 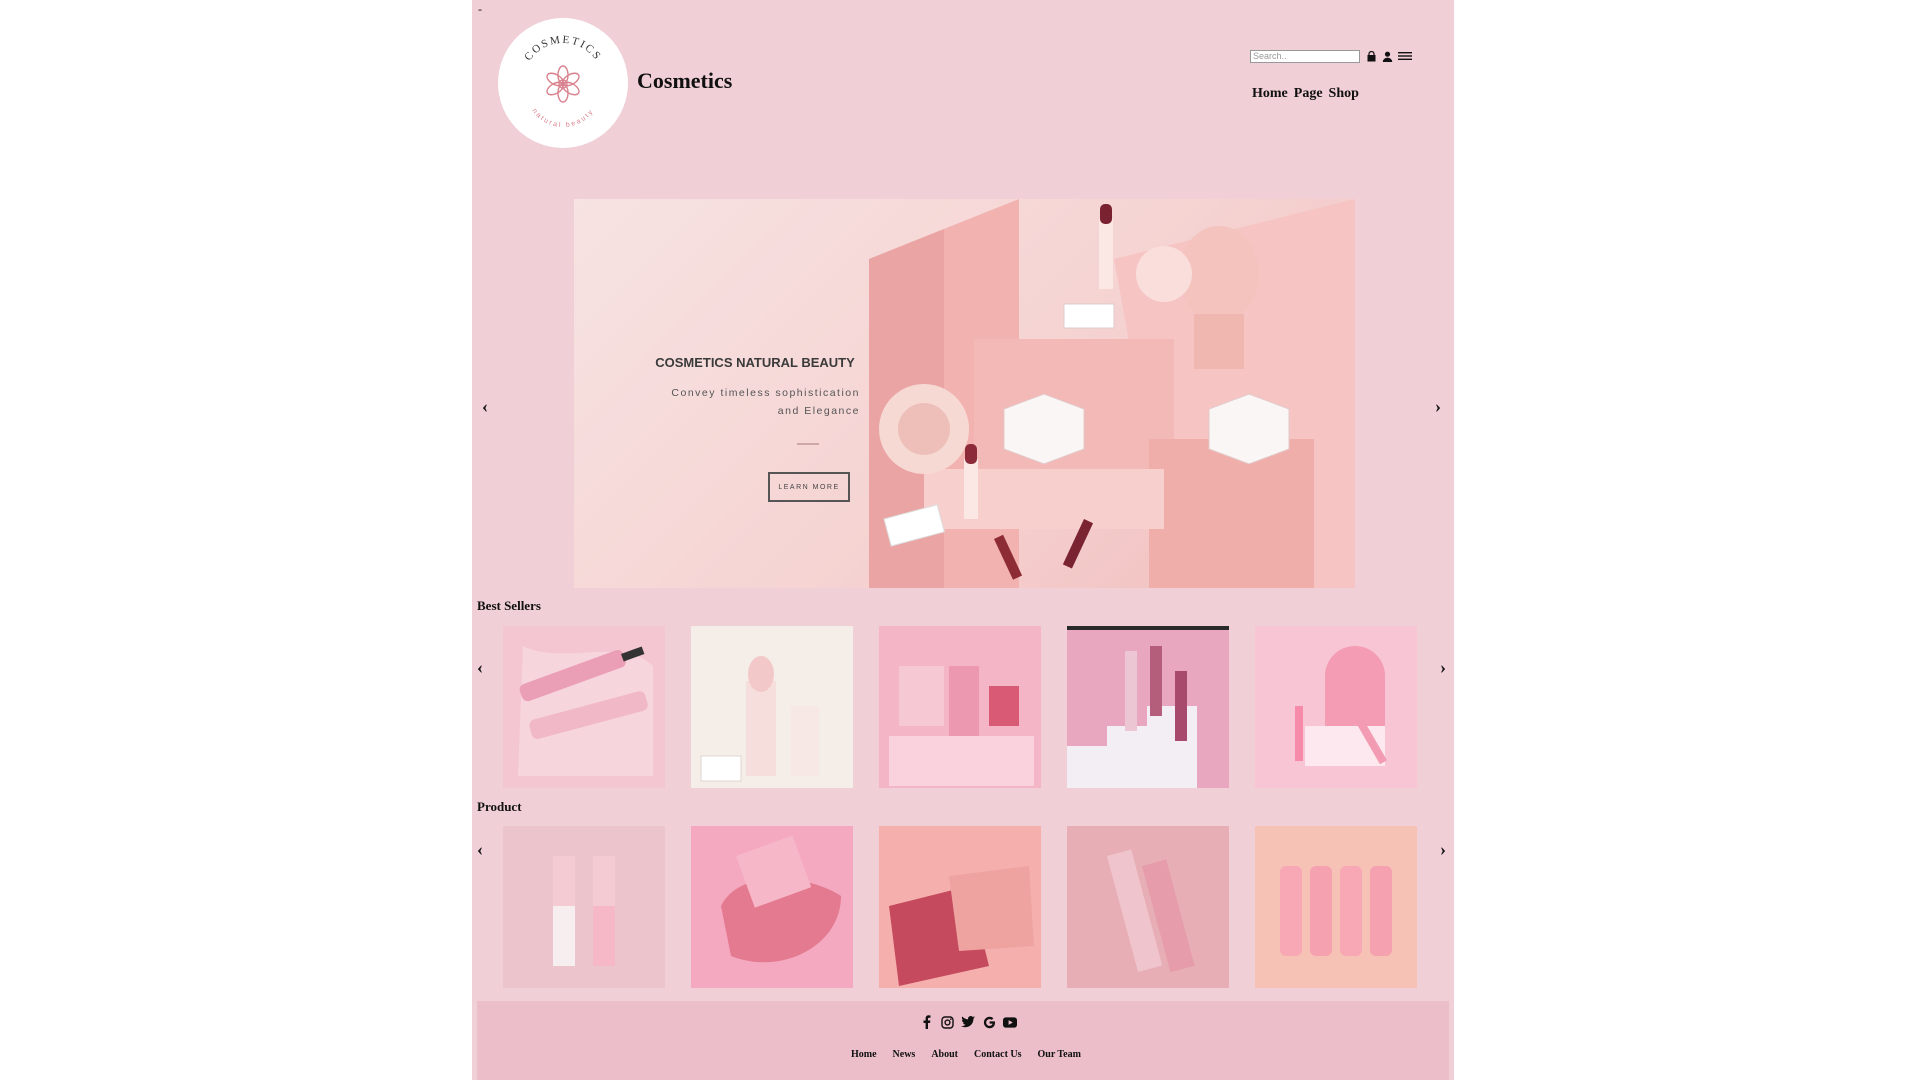 What do you see at coordinates (480, 849) in the screenshot?
I see `product-prev-button: ‹` at bounding box center [480, 849].